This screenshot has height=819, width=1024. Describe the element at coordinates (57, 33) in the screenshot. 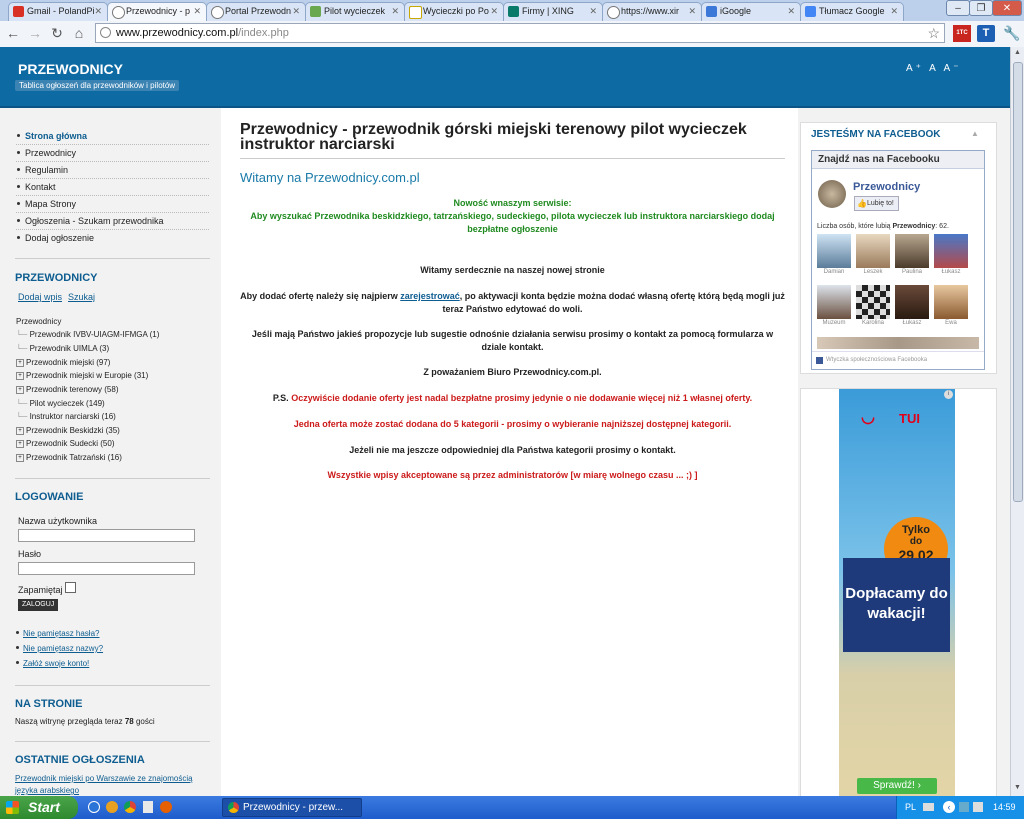

I see `reload-icon: ↻` at that location.